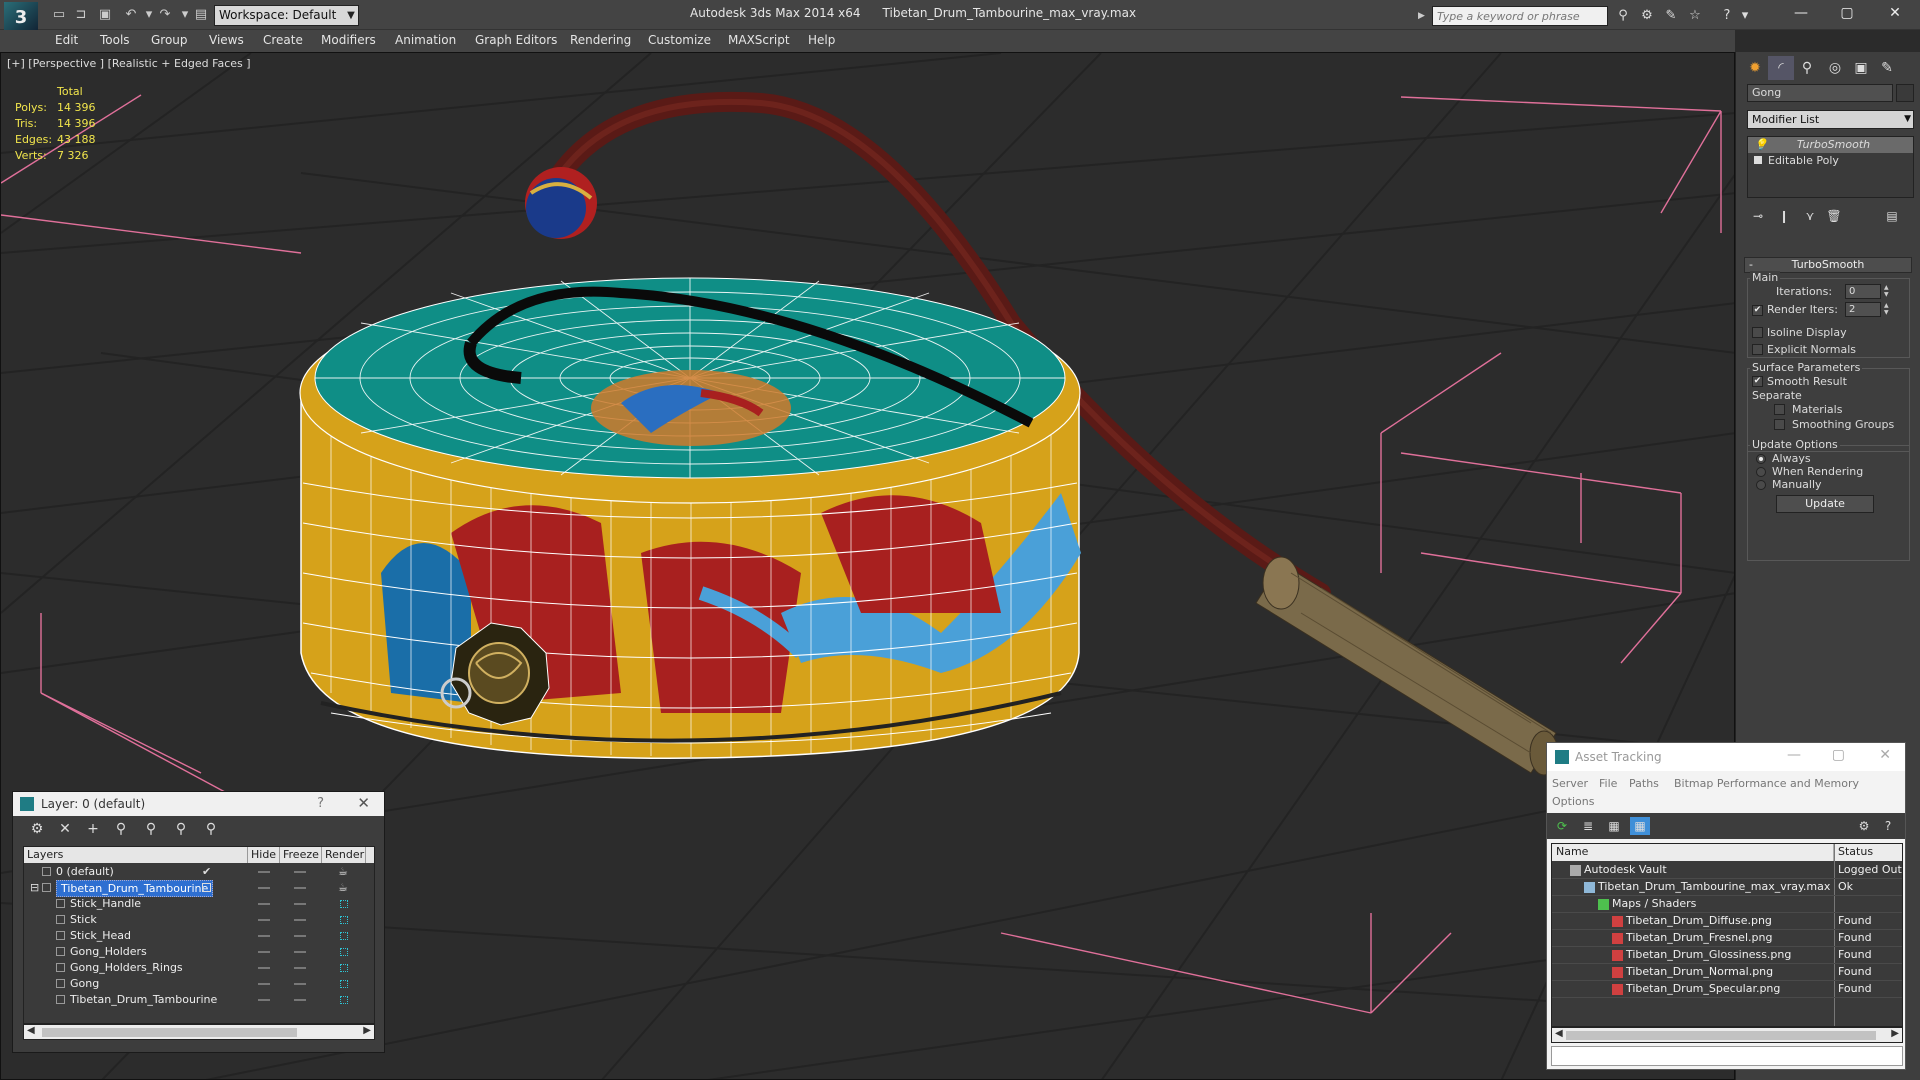 The image size is (1920, 1080). I want to click on update-button: Update, so click(1825, 504).